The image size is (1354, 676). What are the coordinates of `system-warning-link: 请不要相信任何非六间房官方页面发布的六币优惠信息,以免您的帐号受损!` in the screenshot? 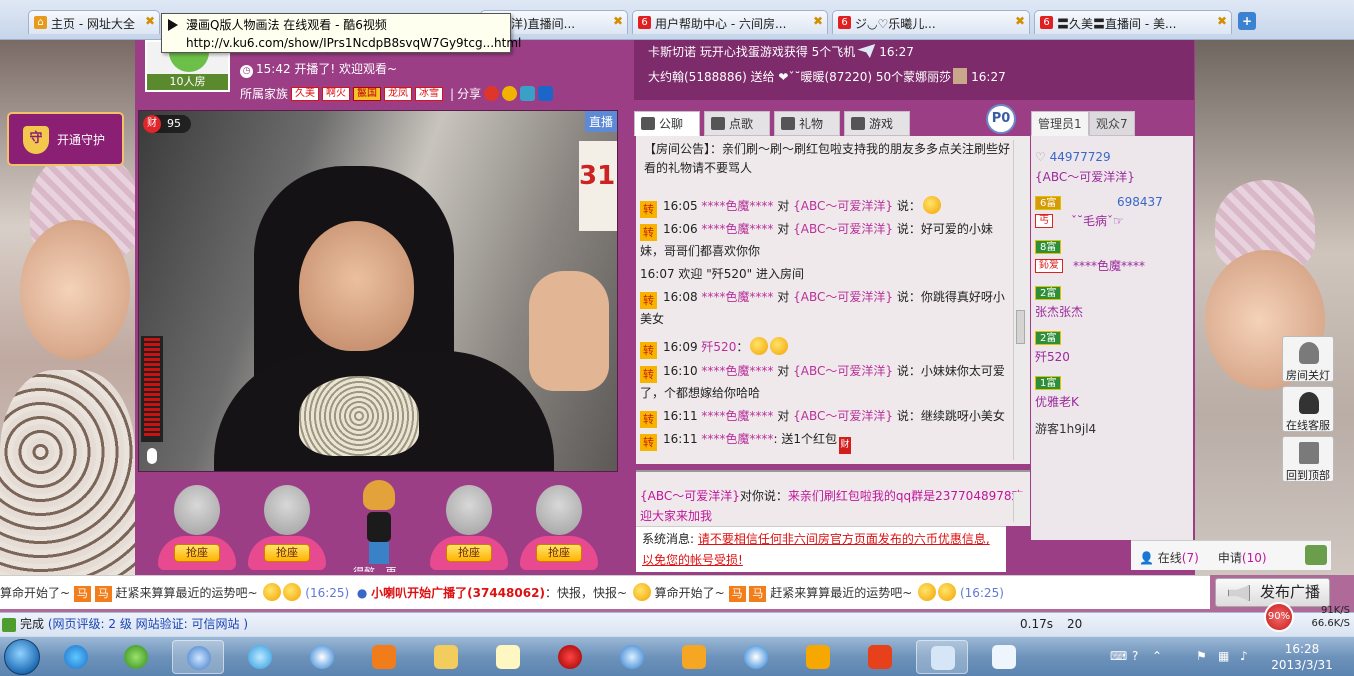 It's located at (816, 549).